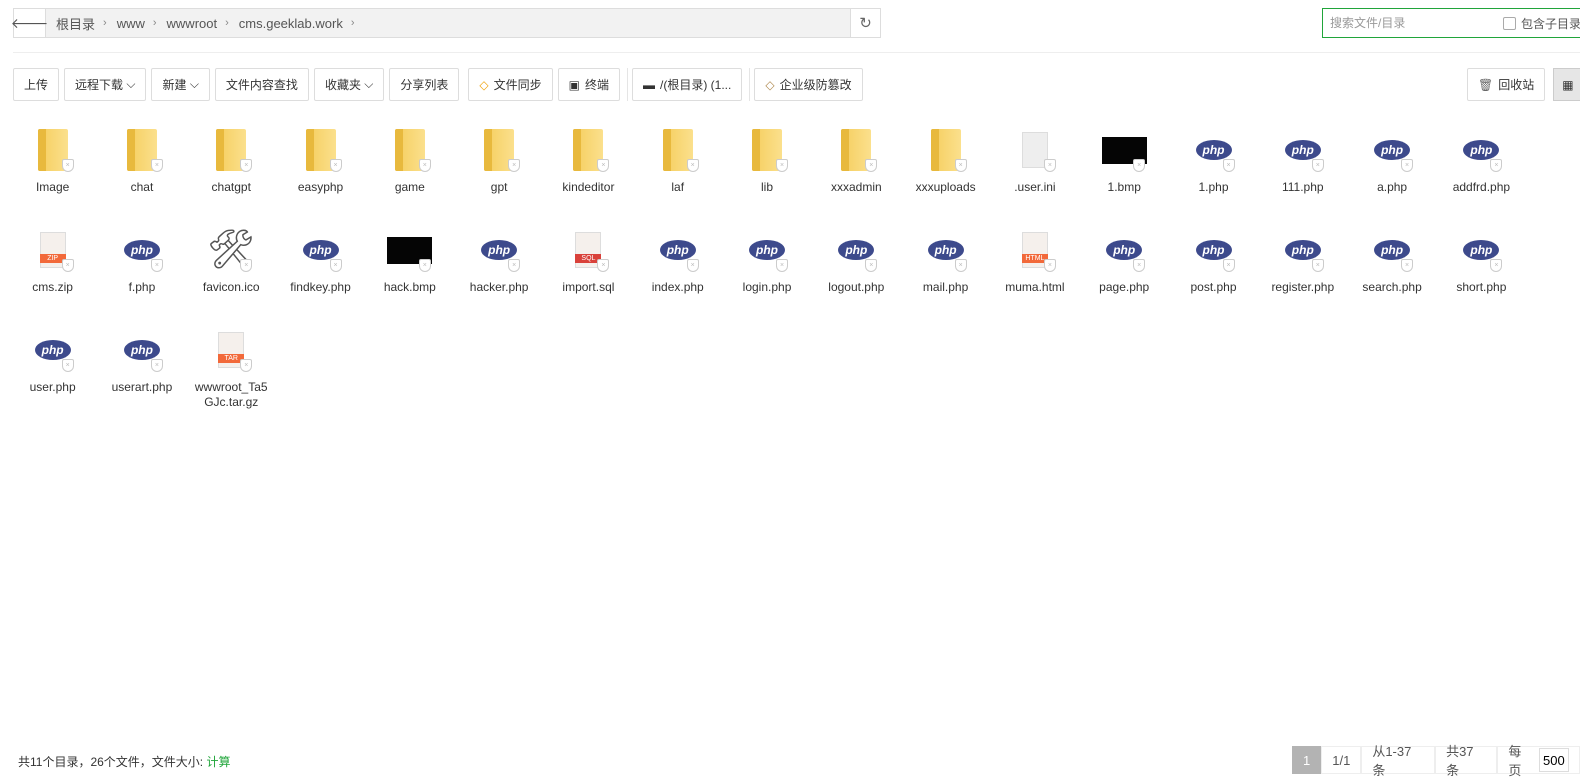 The height and width of the screenshot is (783, 1580). Describe the element at coordinates (141, 275) in the screenshot. I see `file-item: php × f.php` at that location.